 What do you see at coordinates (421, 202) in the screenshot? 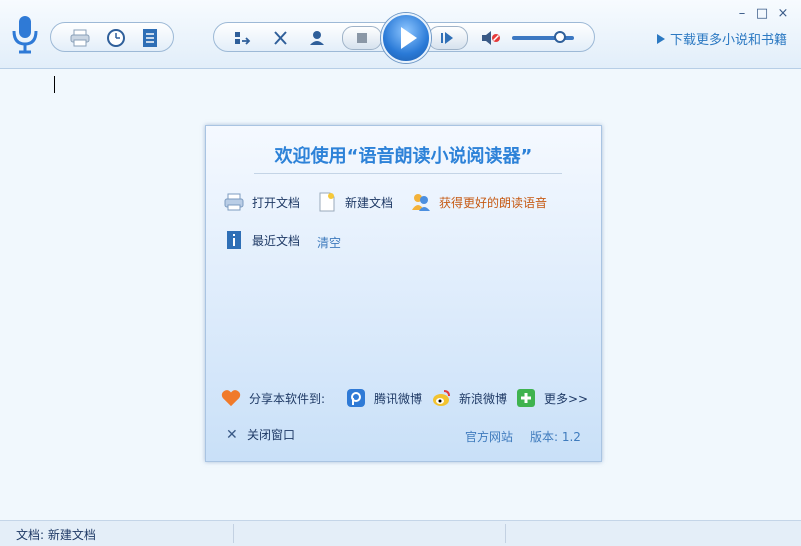
I see `users-icon` at bounding box center [421, 202].